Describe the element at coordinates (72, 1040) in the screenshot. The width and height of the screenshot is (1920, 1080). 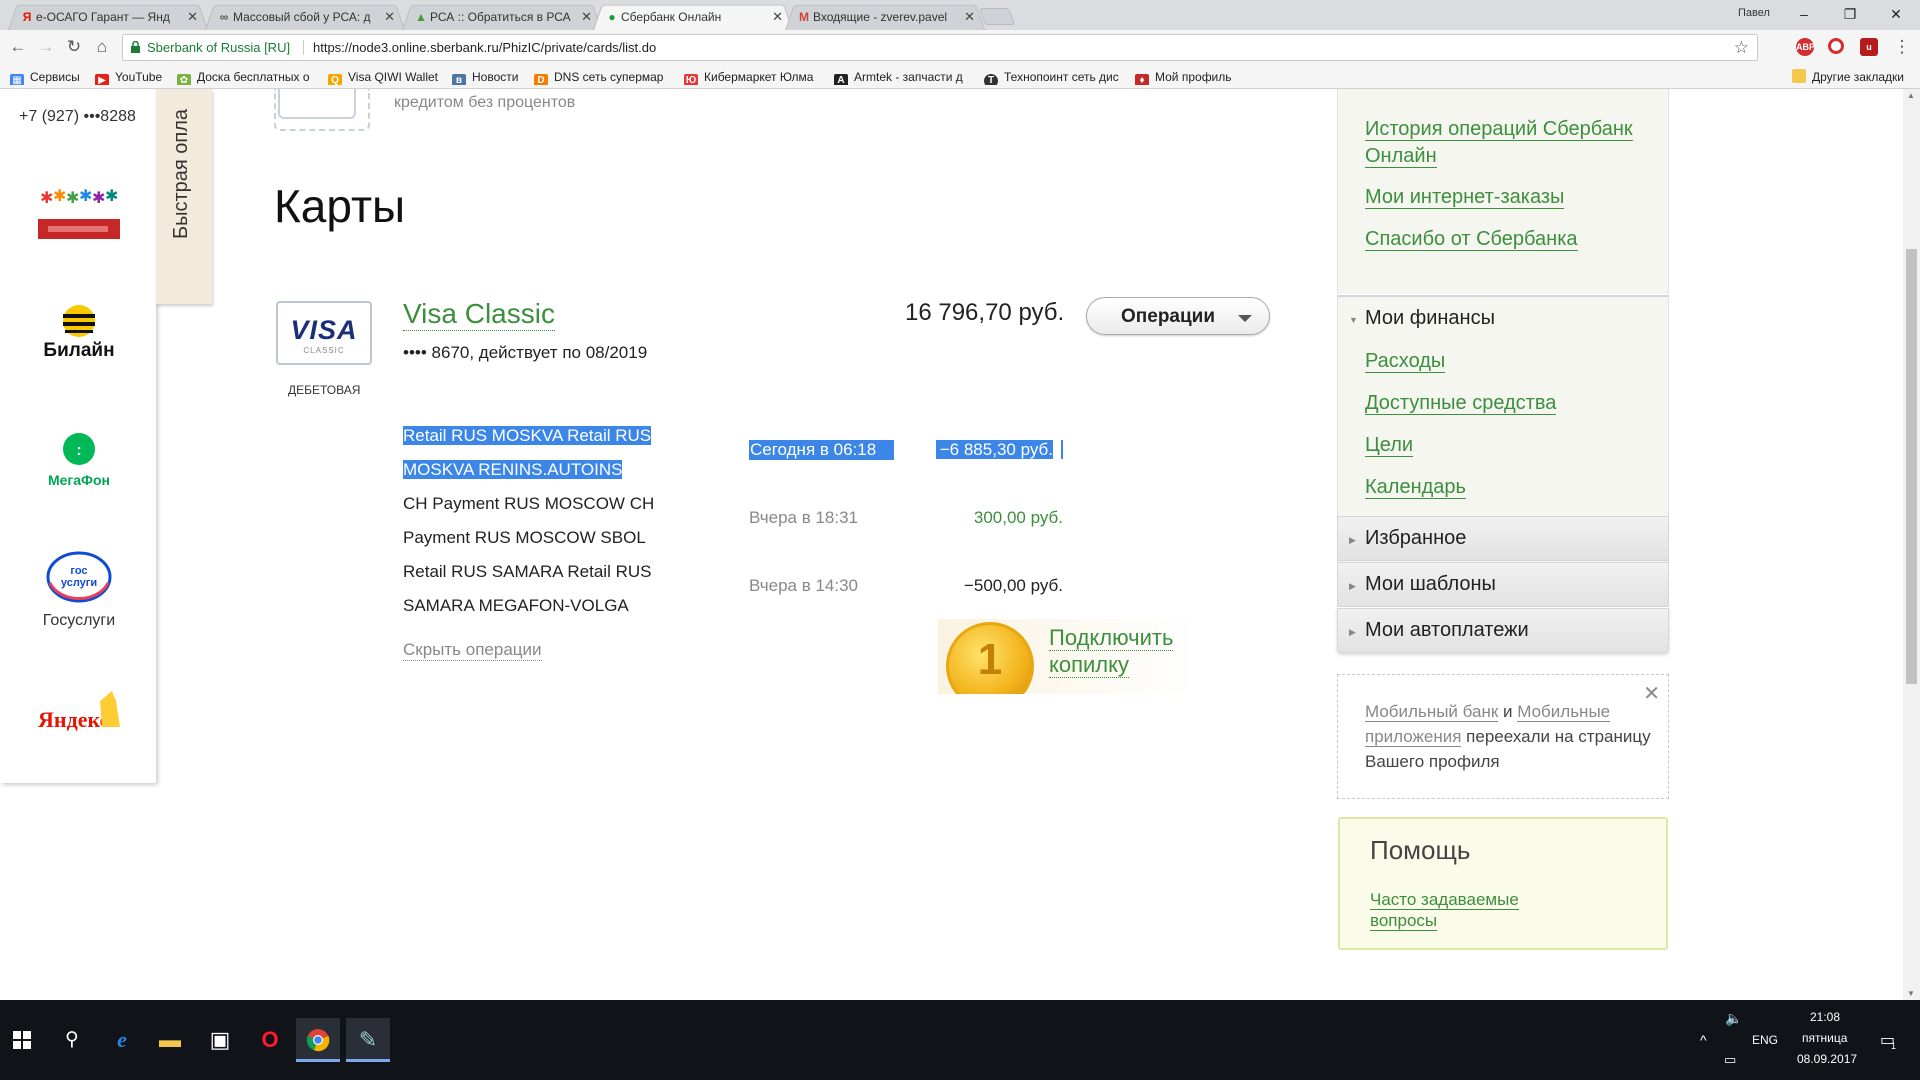
I see `search-icon: ⚲` at that location.